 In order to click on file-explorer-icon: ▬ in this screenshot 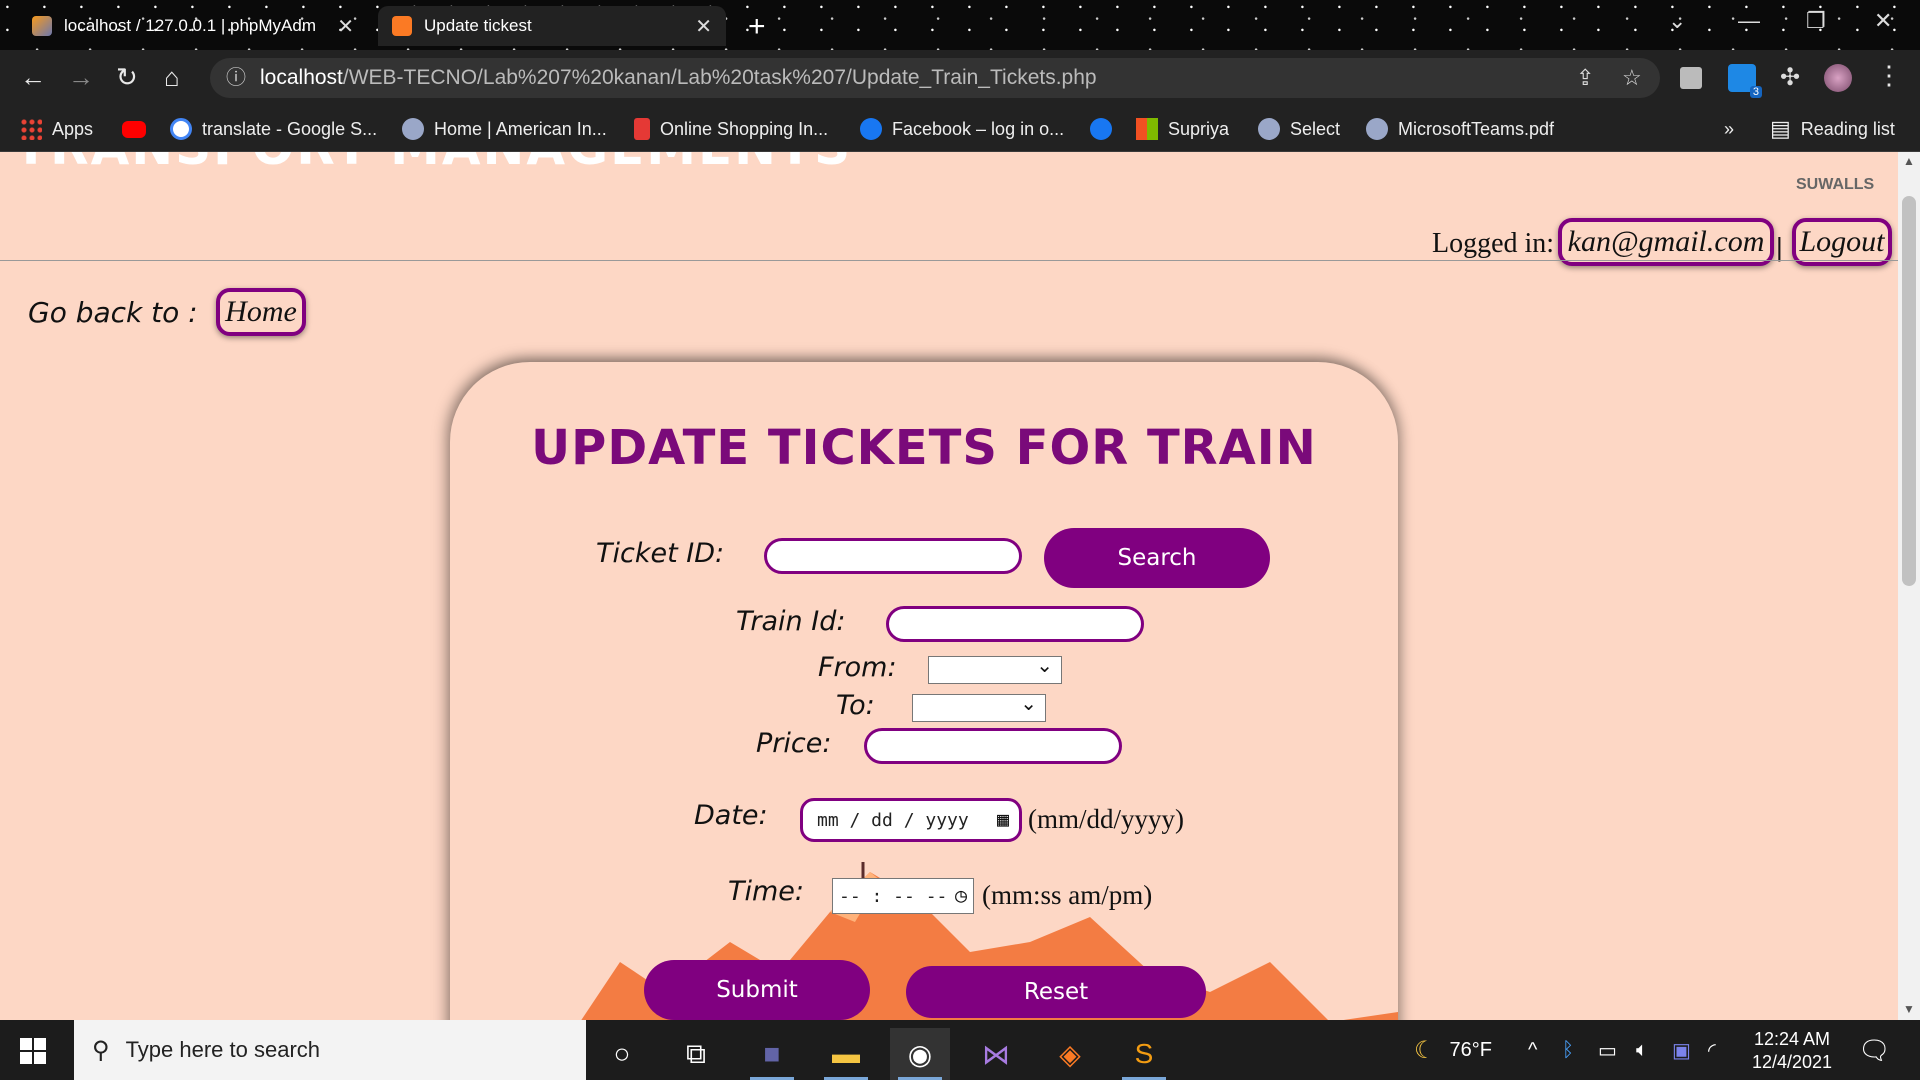, I will do `click(846, 1054)`.